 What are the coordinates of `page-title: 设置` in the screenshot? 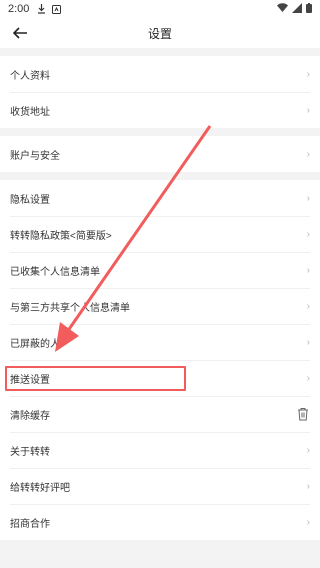 It's located at (159, 33).